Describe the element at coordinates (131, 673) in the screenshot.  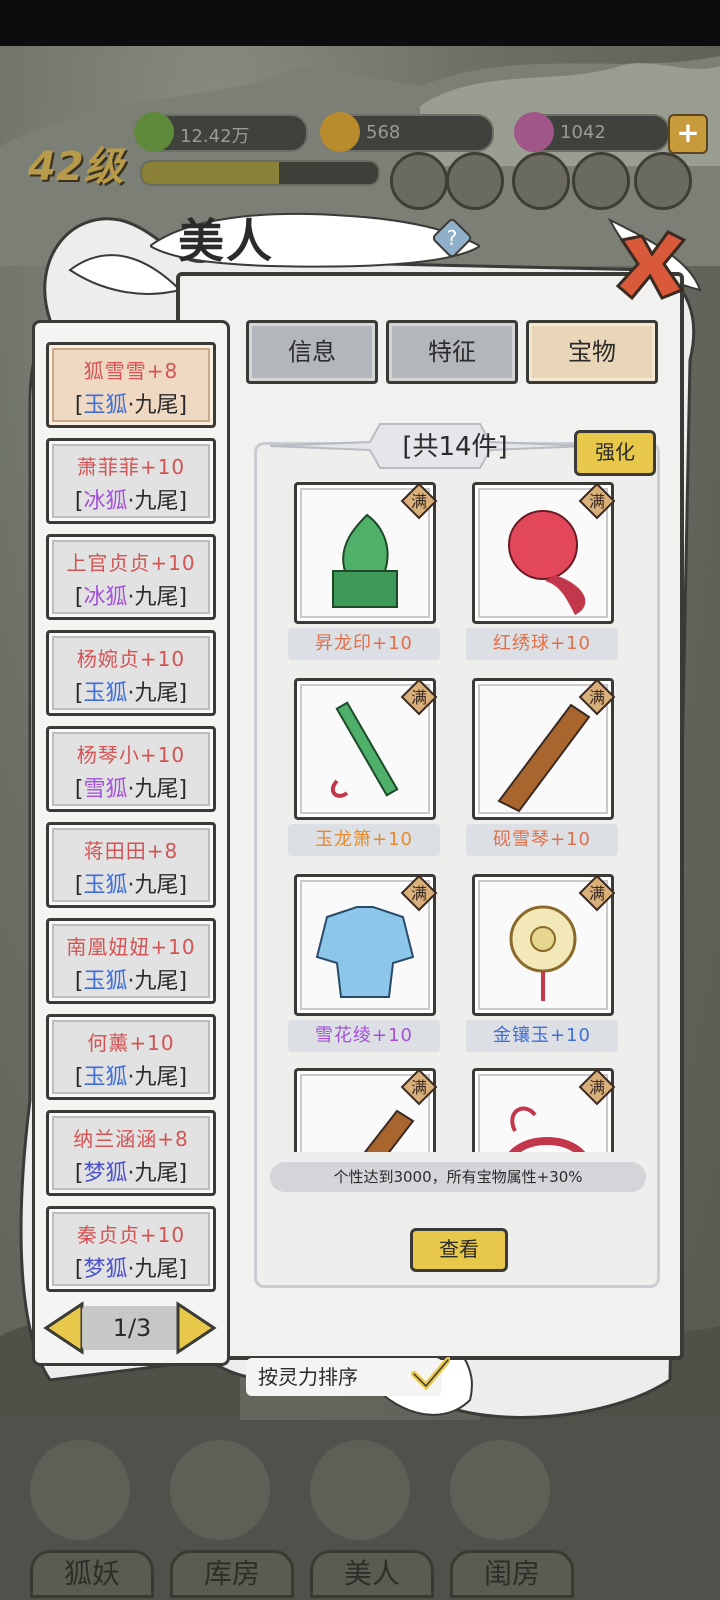
I see `beauty-list-item: 杨婉贞+10 [玉狐·九尾]` at that location.